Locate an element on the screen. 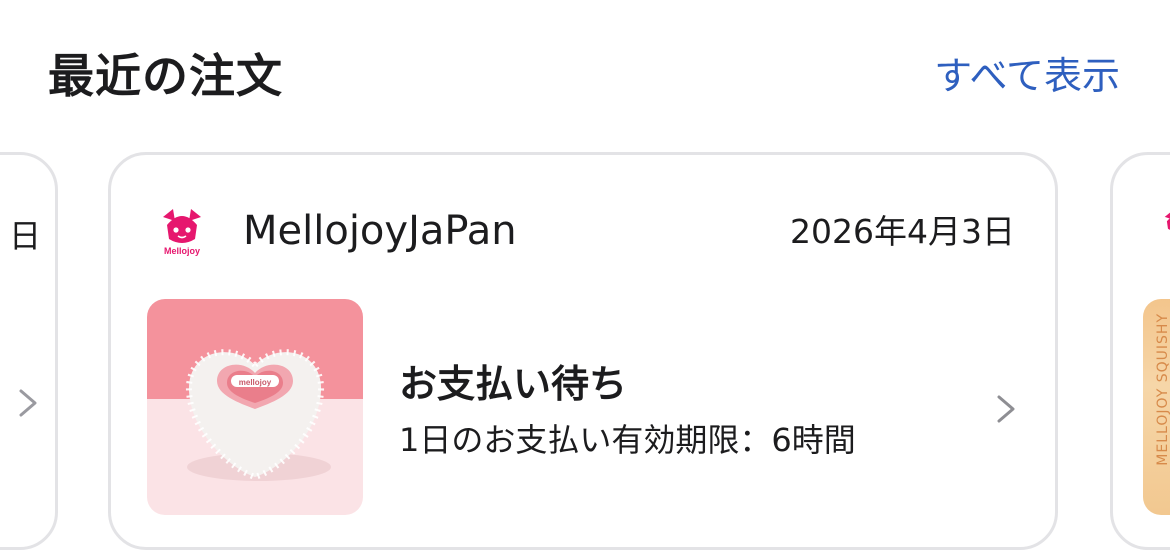  order-status: お支払い待ち is located at coordinates (513, 384).